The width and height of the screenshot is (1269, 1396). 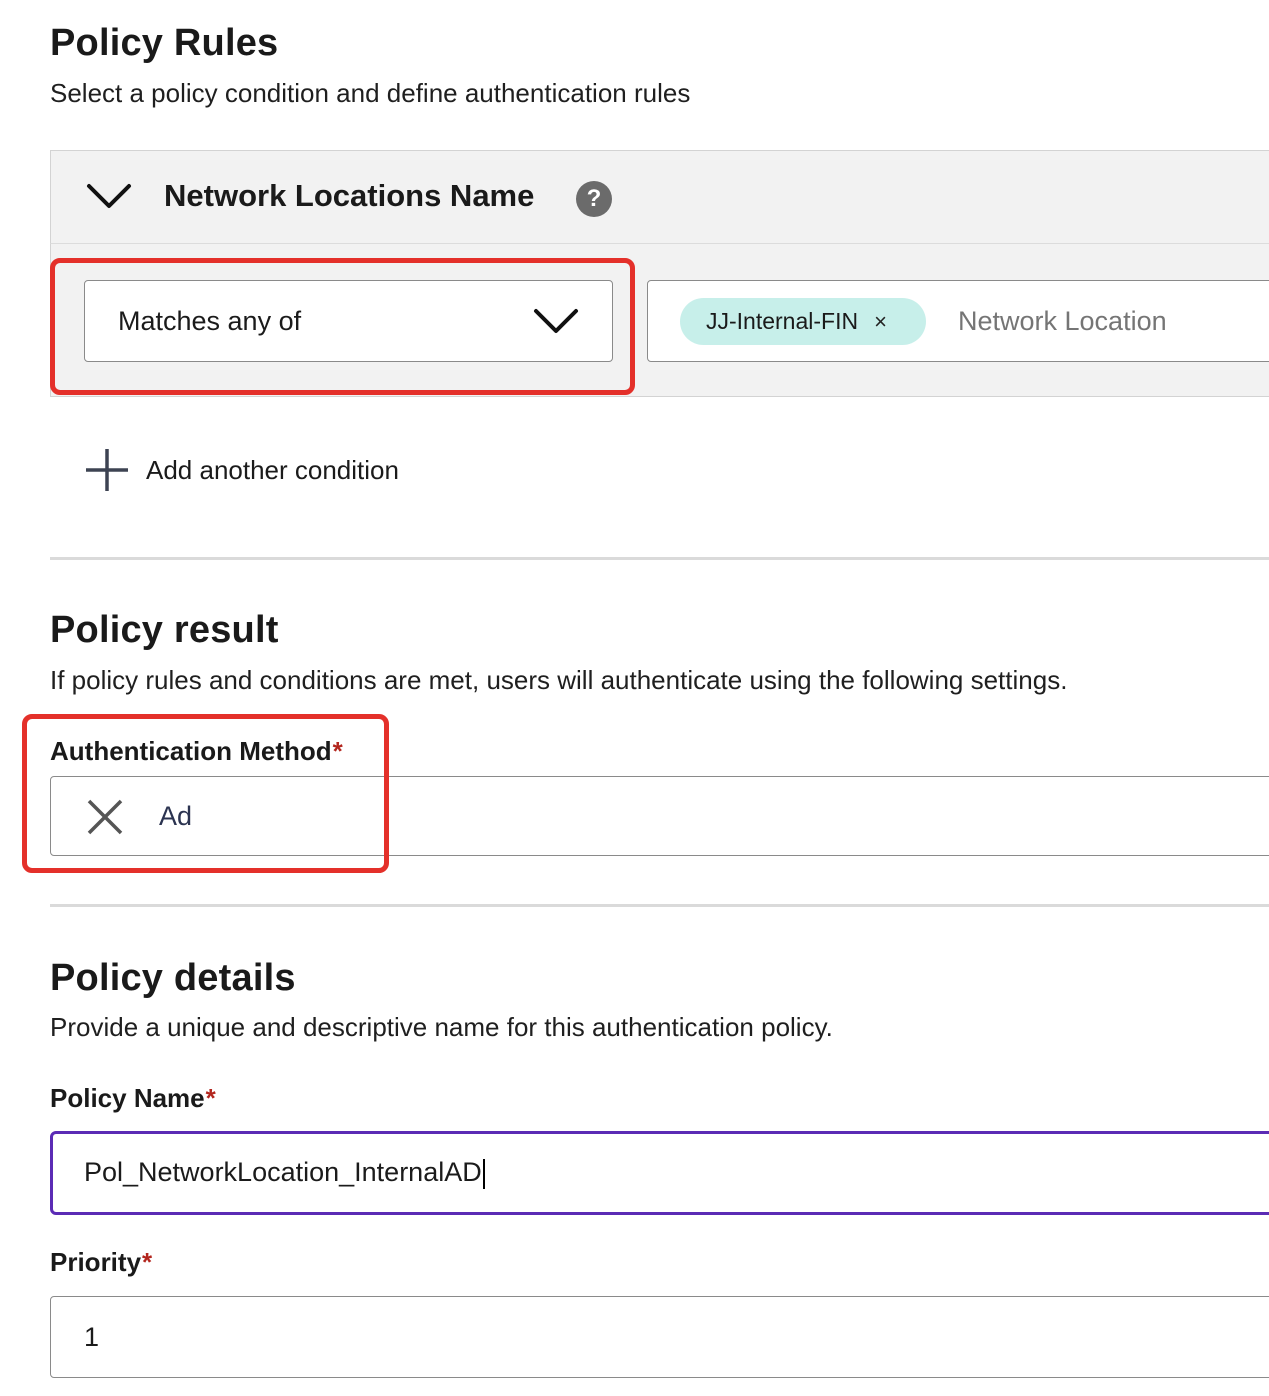 I want to click on tag-chip-label: JJ-Internal-FIN, so click(x=782, y=321).